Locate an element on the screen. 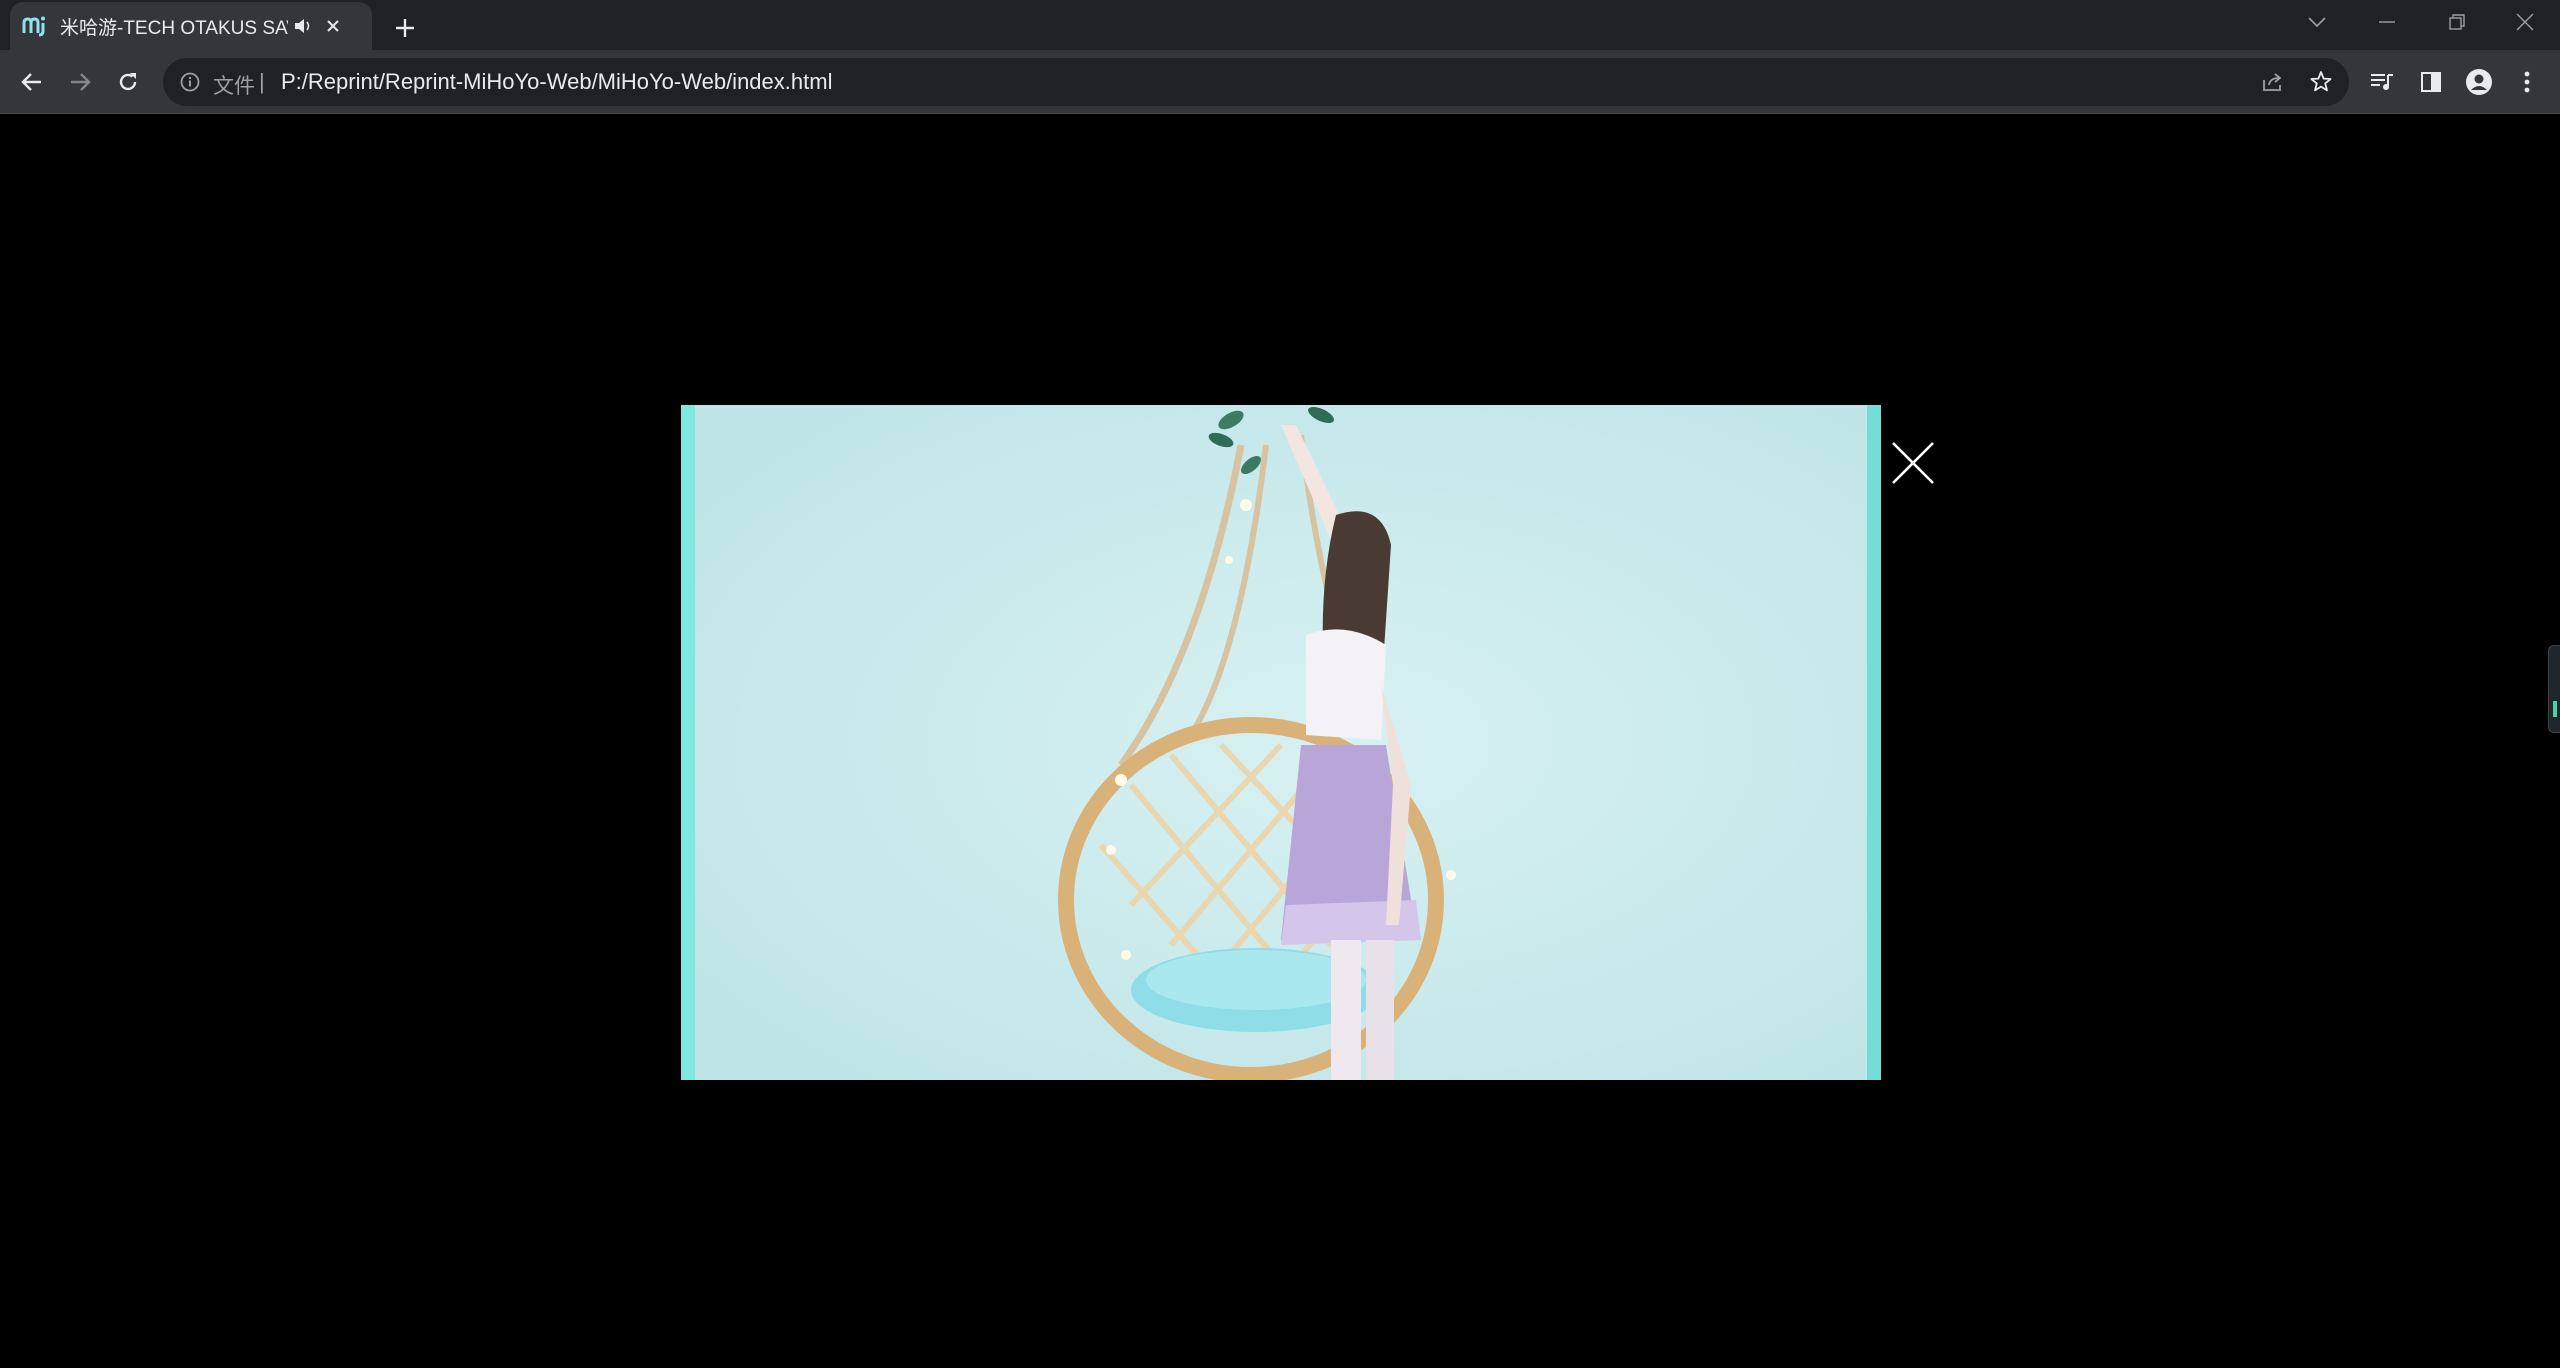 This screenshot has height=1368, width=2560. profile-icon is located at coordinates (2479, 82).